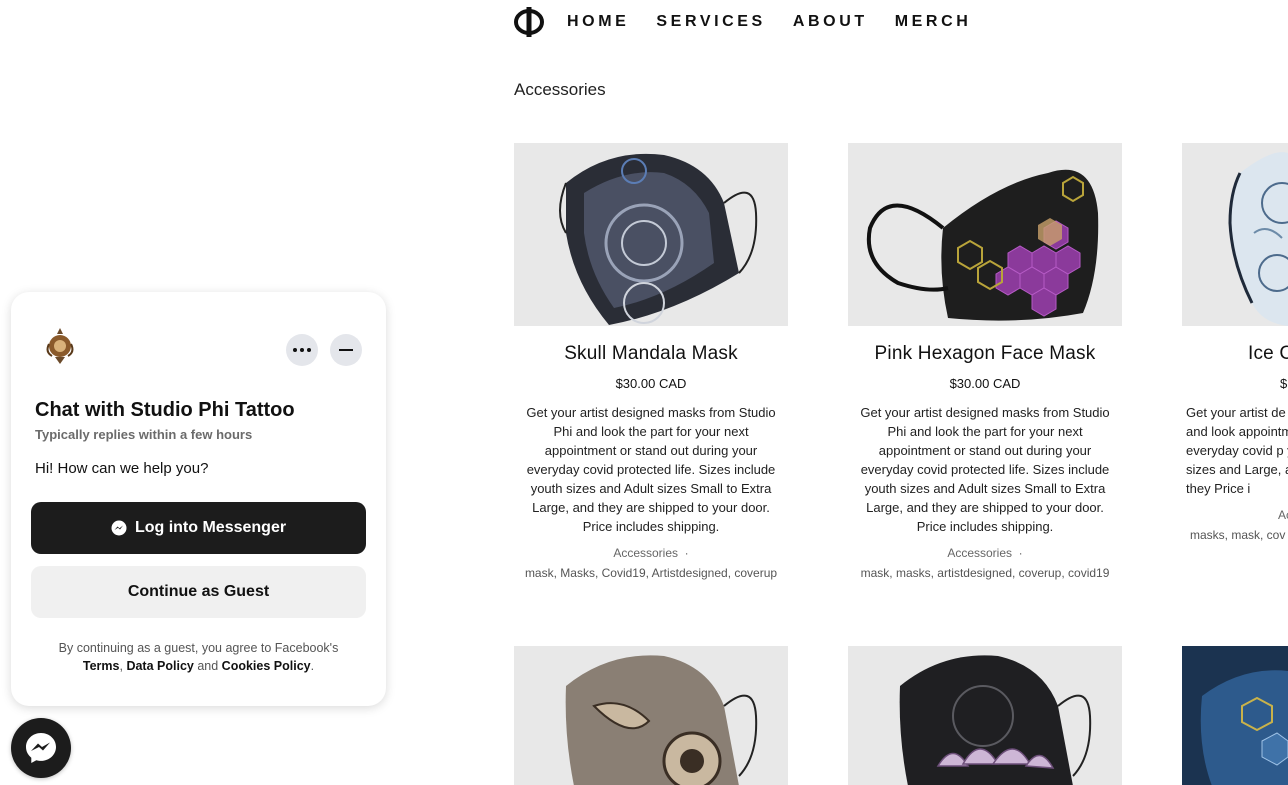 The width and height of the screenshot is (1288, 785). I want to click on blue-hexagon-mask-image, so click(1235, 715).